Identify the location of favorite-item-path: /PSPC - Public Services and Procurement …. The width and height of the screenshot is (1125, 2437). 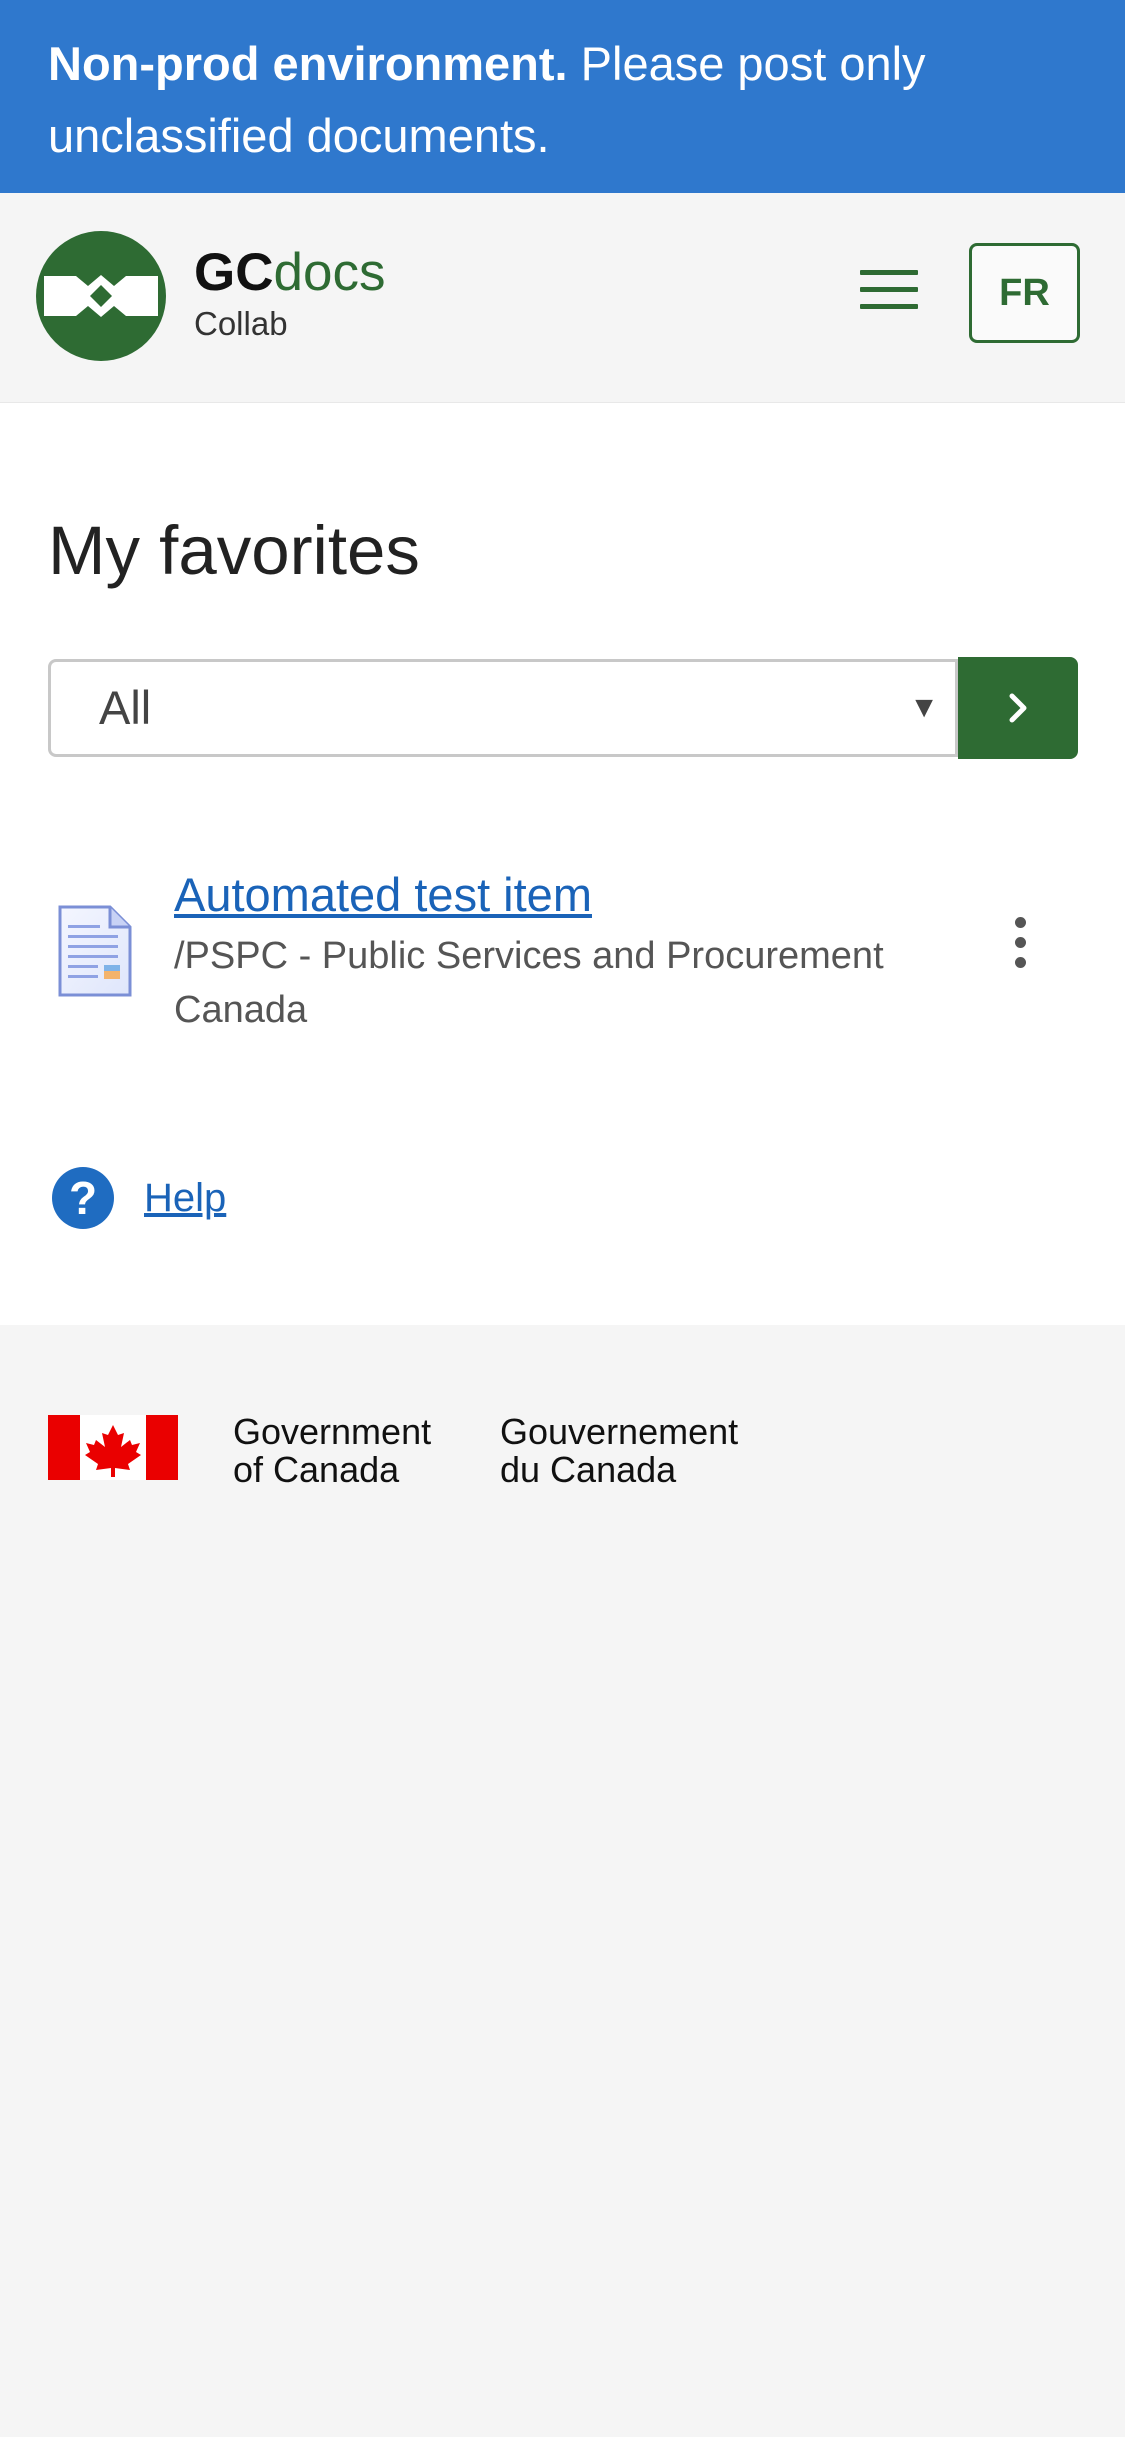
(574, 983).